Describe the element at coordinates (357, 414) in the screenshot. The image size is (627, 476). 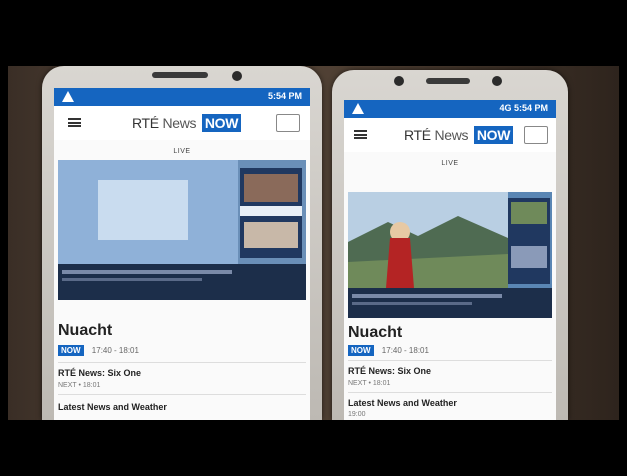
I see `programme-subtitle: 19:00` at that location.